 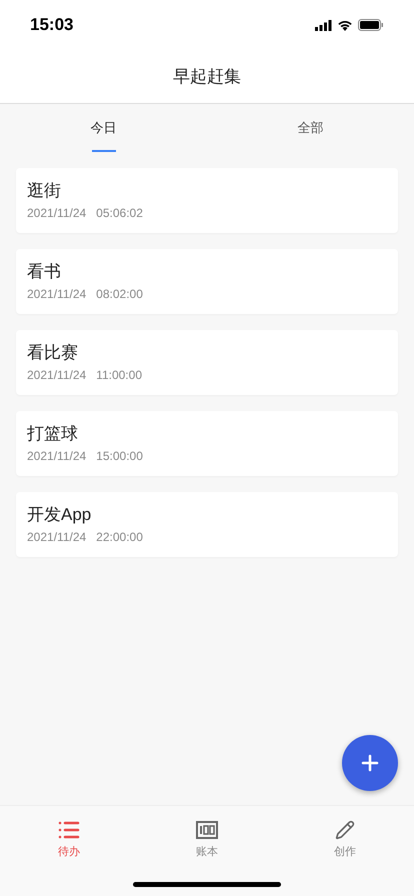 What do you see at coordinates (207, 200) in the screenshot?
I see `task-card: 逛街 2021/11/24 05:06:02` at bounding box center [207, 200].